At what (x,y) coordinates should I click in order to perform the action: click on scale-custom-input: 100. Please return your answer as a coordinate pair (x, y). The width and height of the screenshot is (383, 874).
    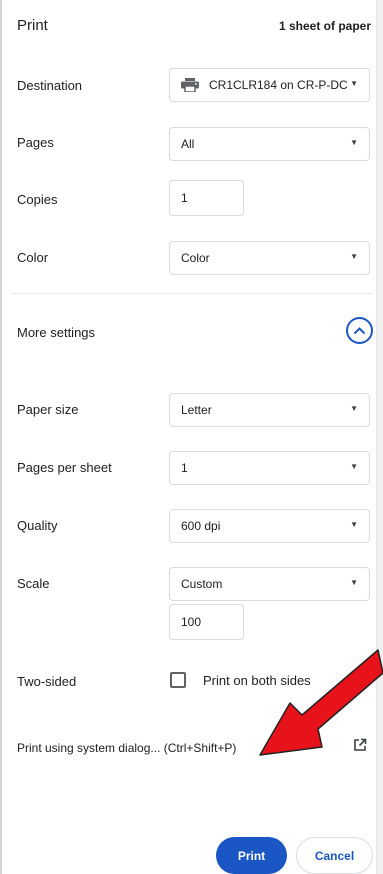
    Looking at the image, I should click on (206, 622).